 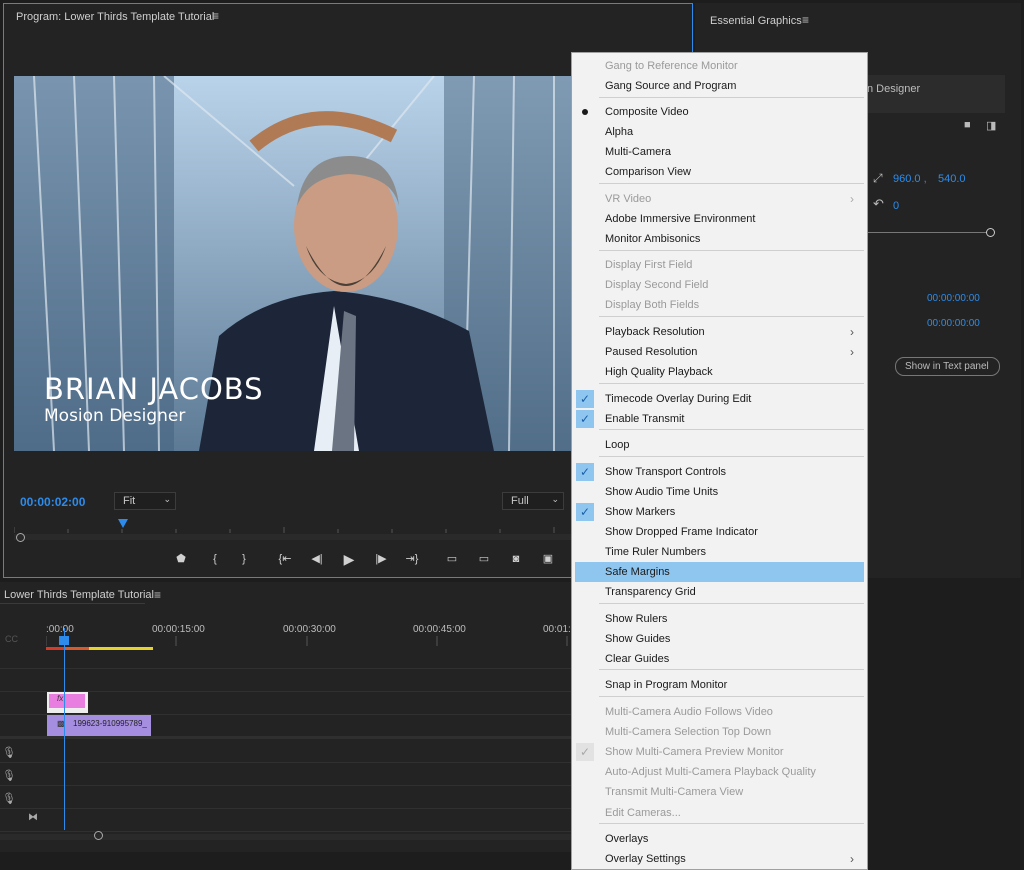 What do you see at coordinates (719, 372) in the screenshot?
I see `menu-item-high-quality-playback: High Quality Playback` at bounding box center [719, 372].